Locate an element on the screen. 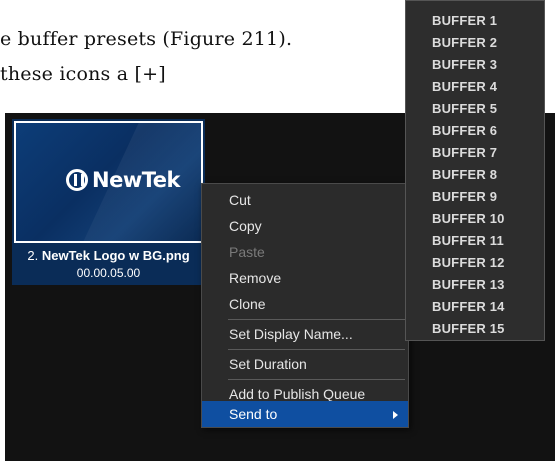 This screenshot has height=461, width=555. newtek-logo: NewTek is located at coordinates (123, 180).